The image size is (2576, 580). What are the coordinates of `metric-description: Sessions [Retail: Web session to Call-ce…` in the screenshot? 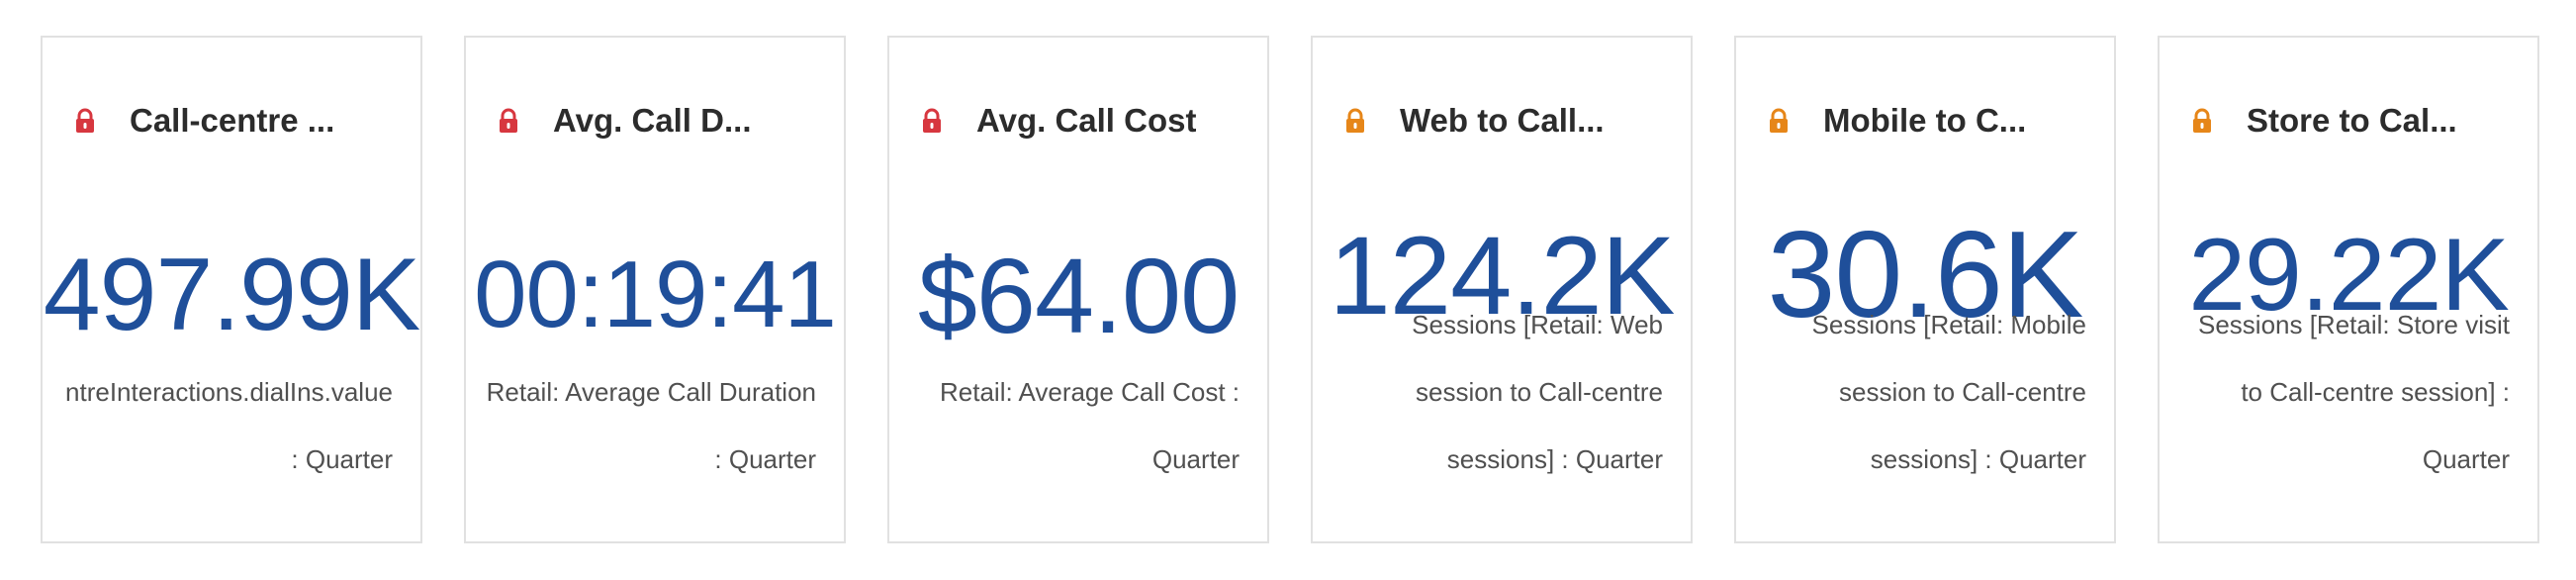 It's located at (1495, 392).